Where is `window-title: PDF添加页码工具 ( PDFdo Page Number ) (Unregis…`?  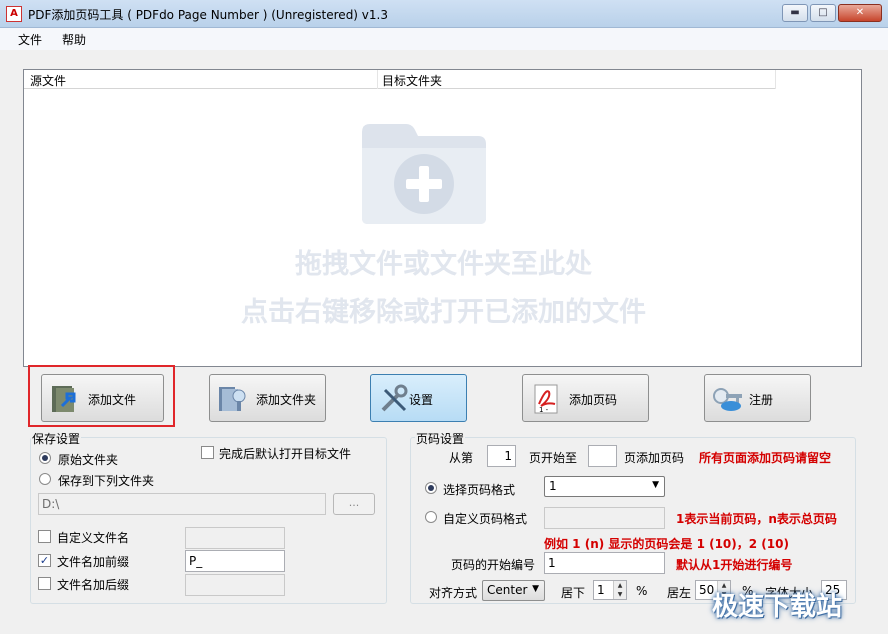
window-title: PDF添加页码工具 ( PDFdo Page Number ) (Unregis… is located at coordinates (208, 15).